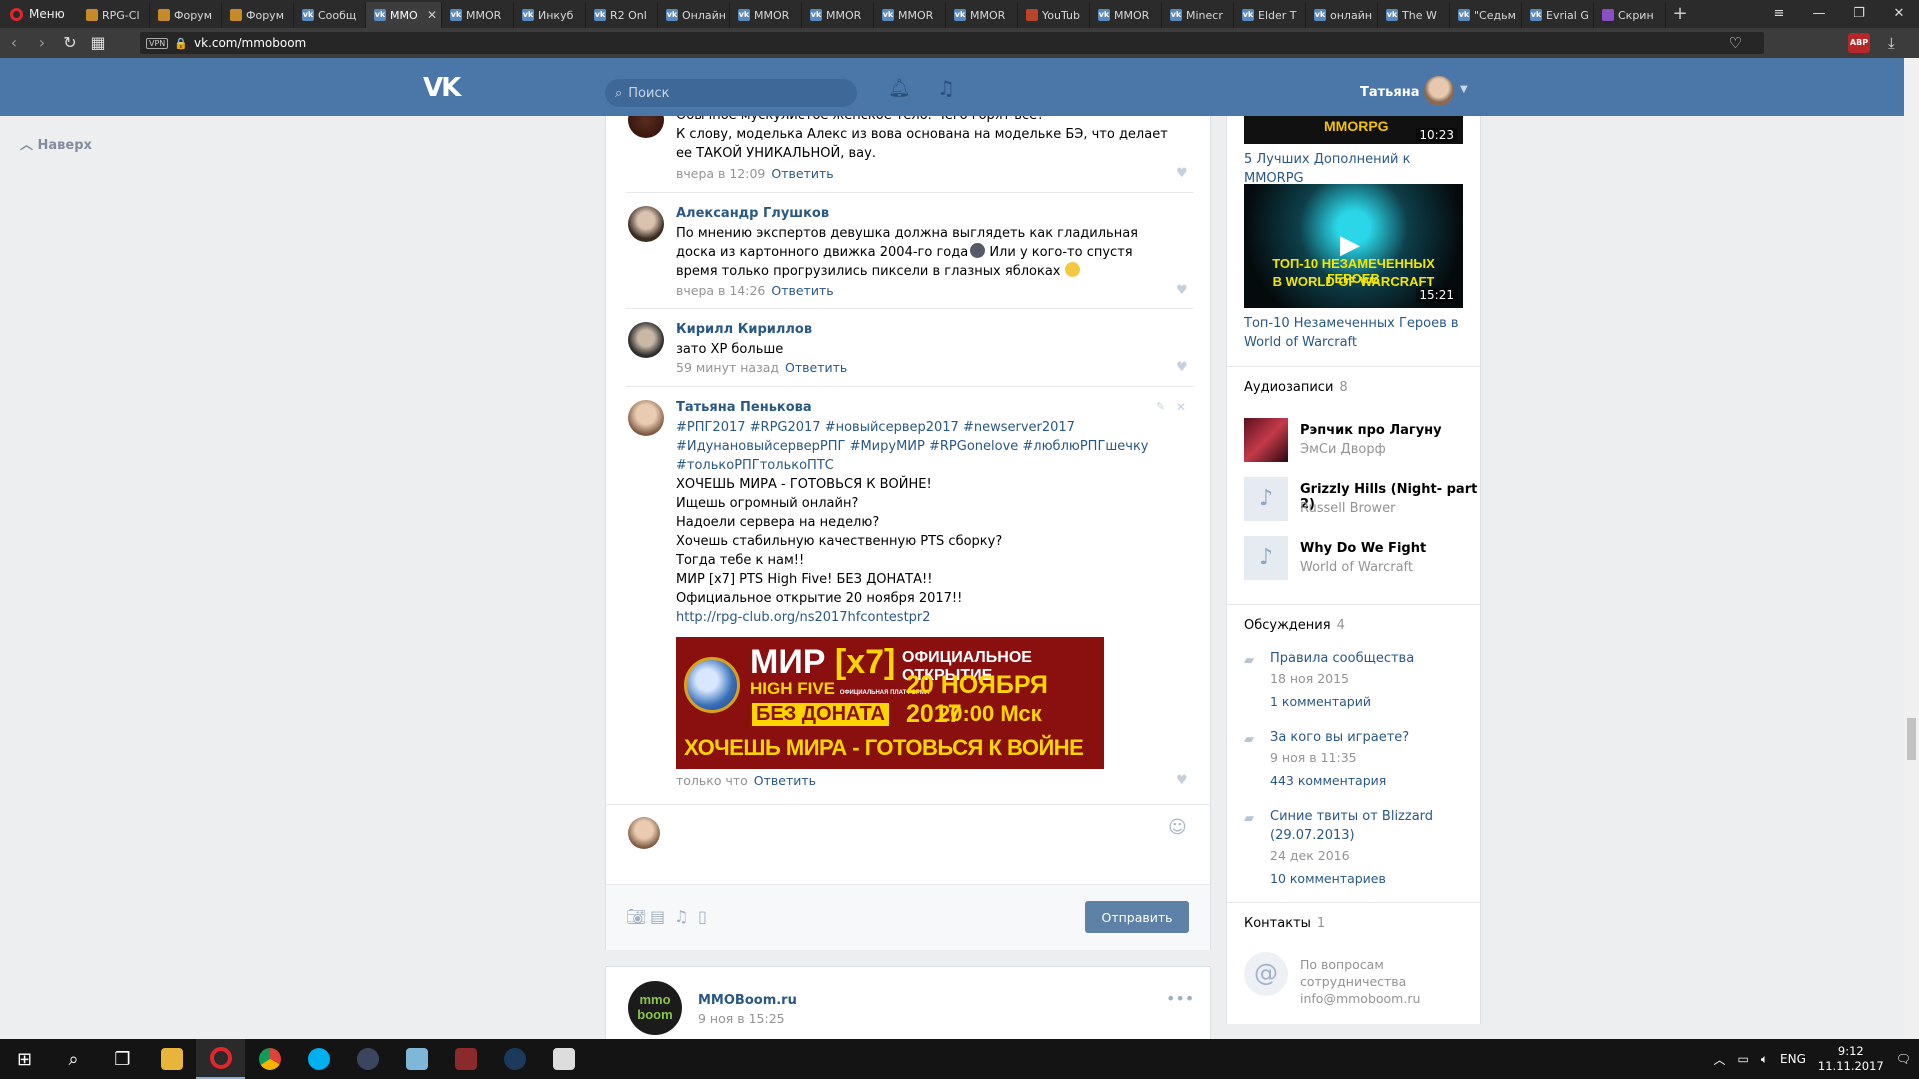 This screenshot has width=1919, height=1079. Describe the element at coordinates (655, 1008) in the screenshot. I see `community-avatar: mmo boom` at that location.